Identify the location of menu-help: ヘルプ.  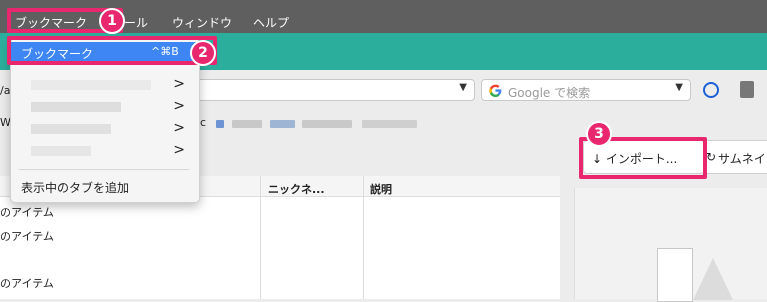
(271, 22).